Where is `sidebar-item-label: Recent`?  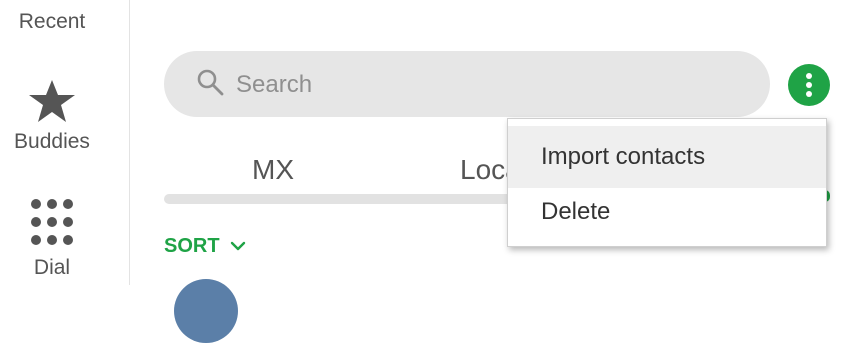
sidebar-item-label: Recent is located at coordinates (52, 21).